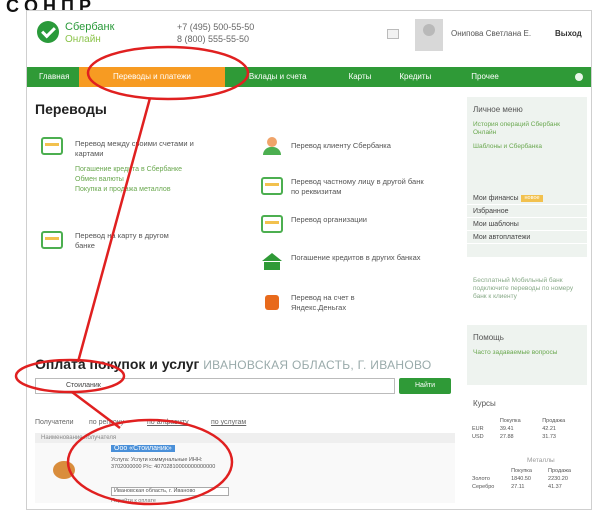  I want to click on own-accounts-link: Перевод между своими счетами и картами, so click(135, 149).